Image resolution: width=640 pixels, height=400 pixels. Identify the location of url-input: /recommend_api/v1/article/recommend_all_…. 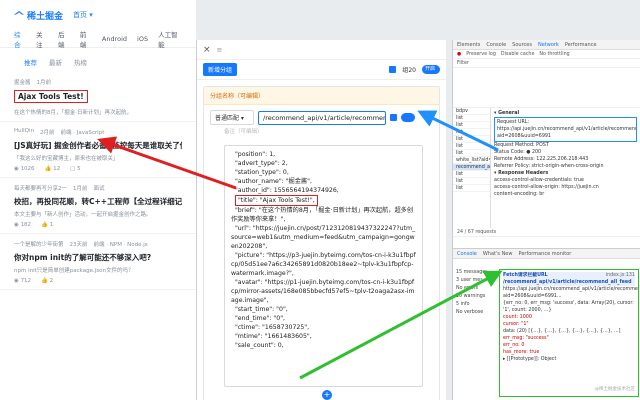
(322, 117).